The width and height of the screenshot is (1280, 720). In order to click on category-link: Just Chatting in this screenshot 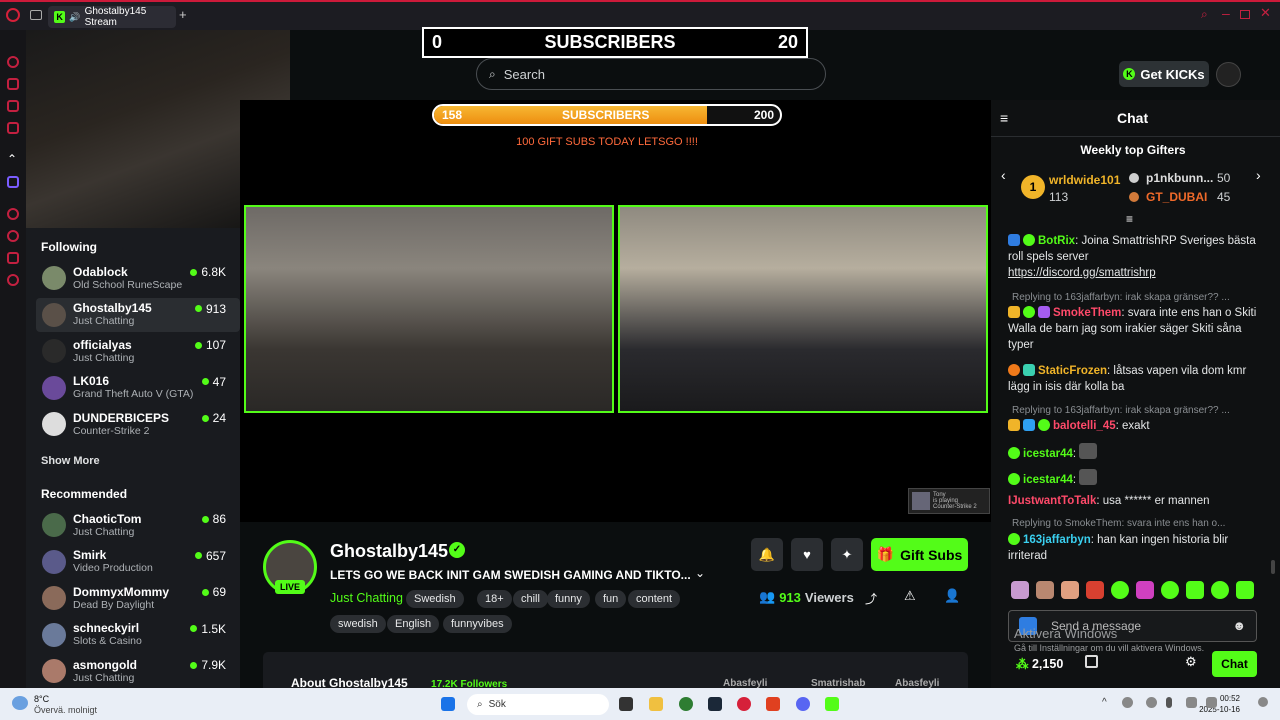, I will do `click(366, 598)`.